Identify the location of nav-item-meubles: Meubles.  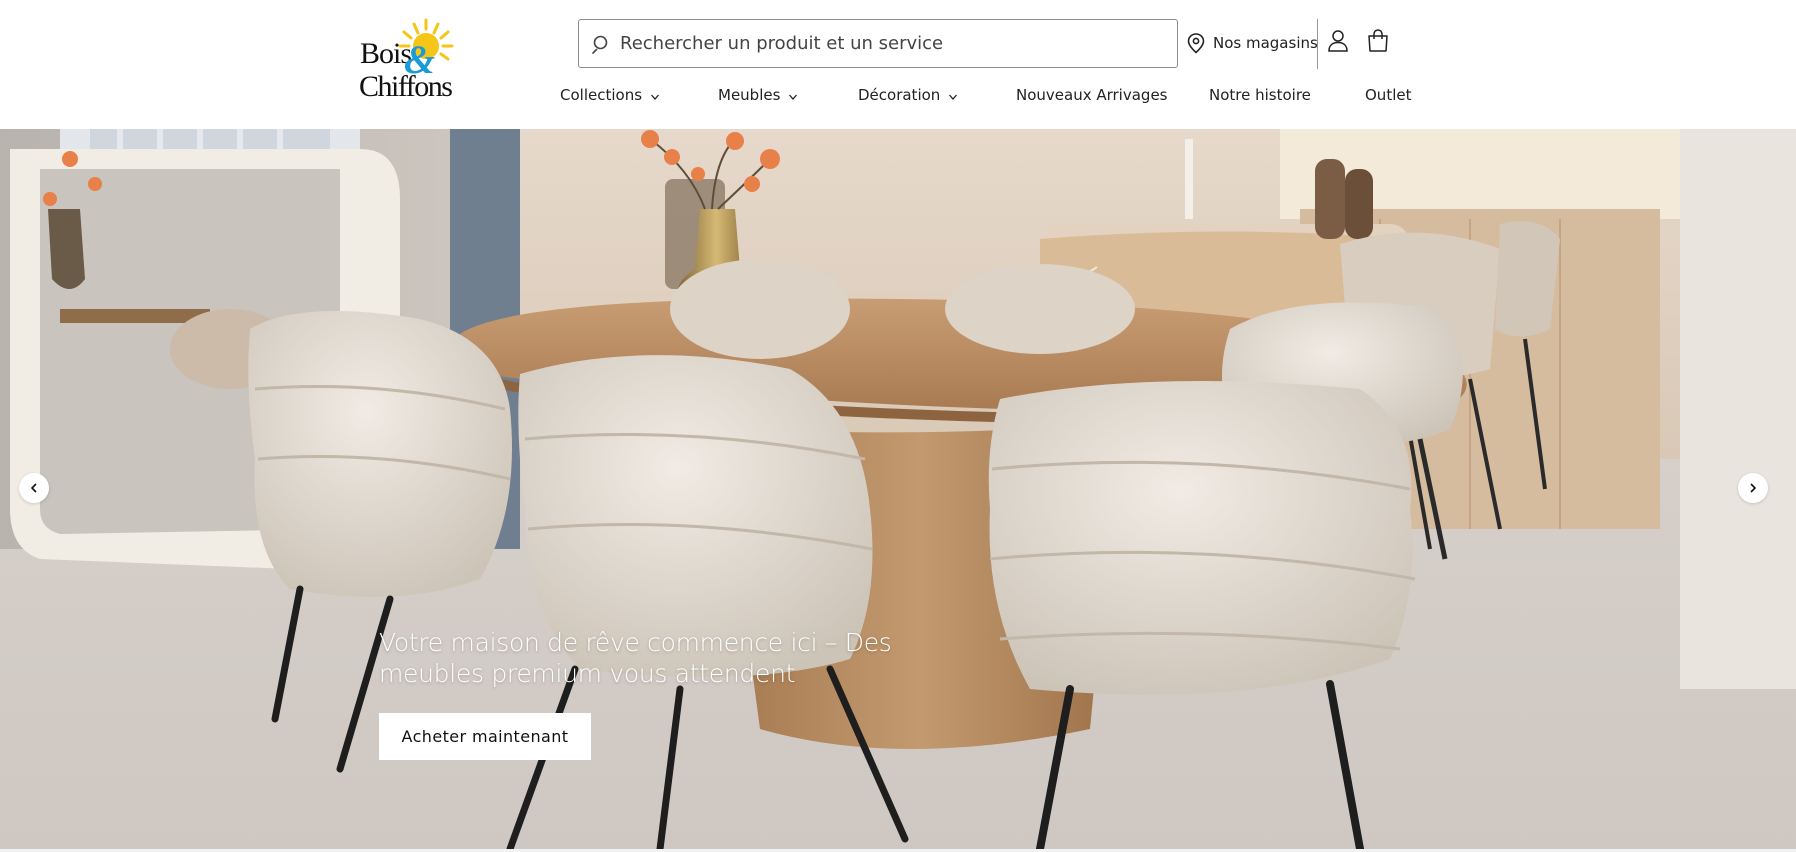
(758, 95).